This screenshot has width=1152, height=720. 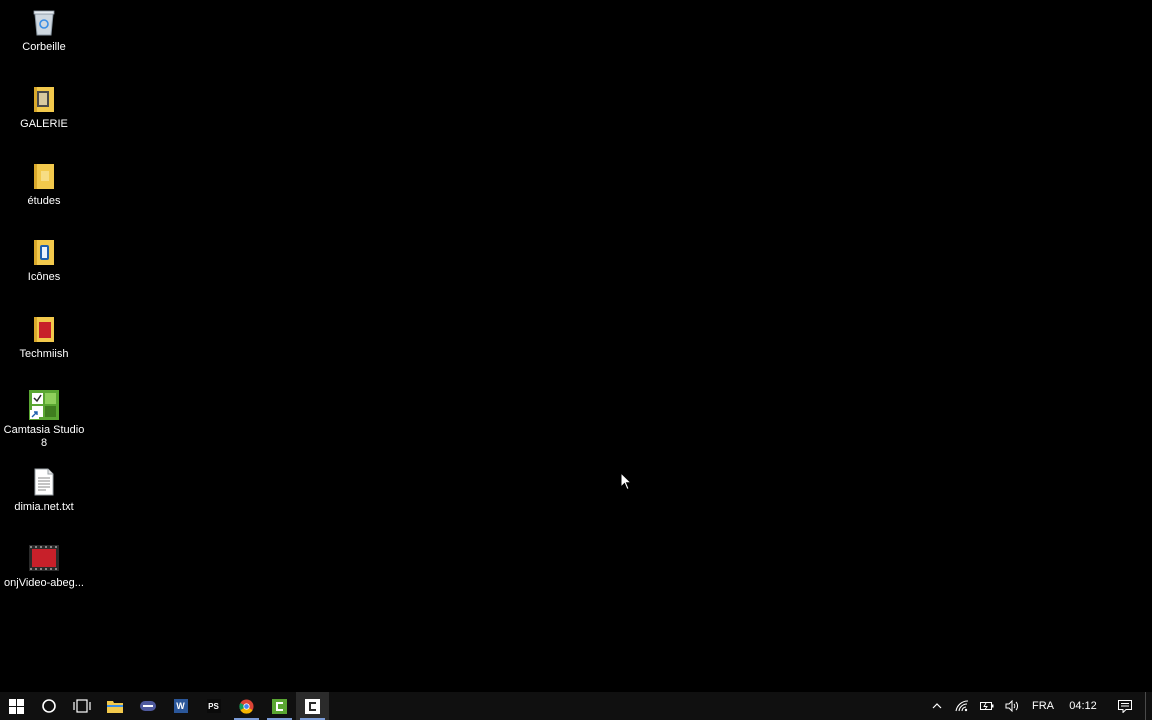 I want to click on desktop-icon-label: dimia.net.txt, so click(x=44, y=507).